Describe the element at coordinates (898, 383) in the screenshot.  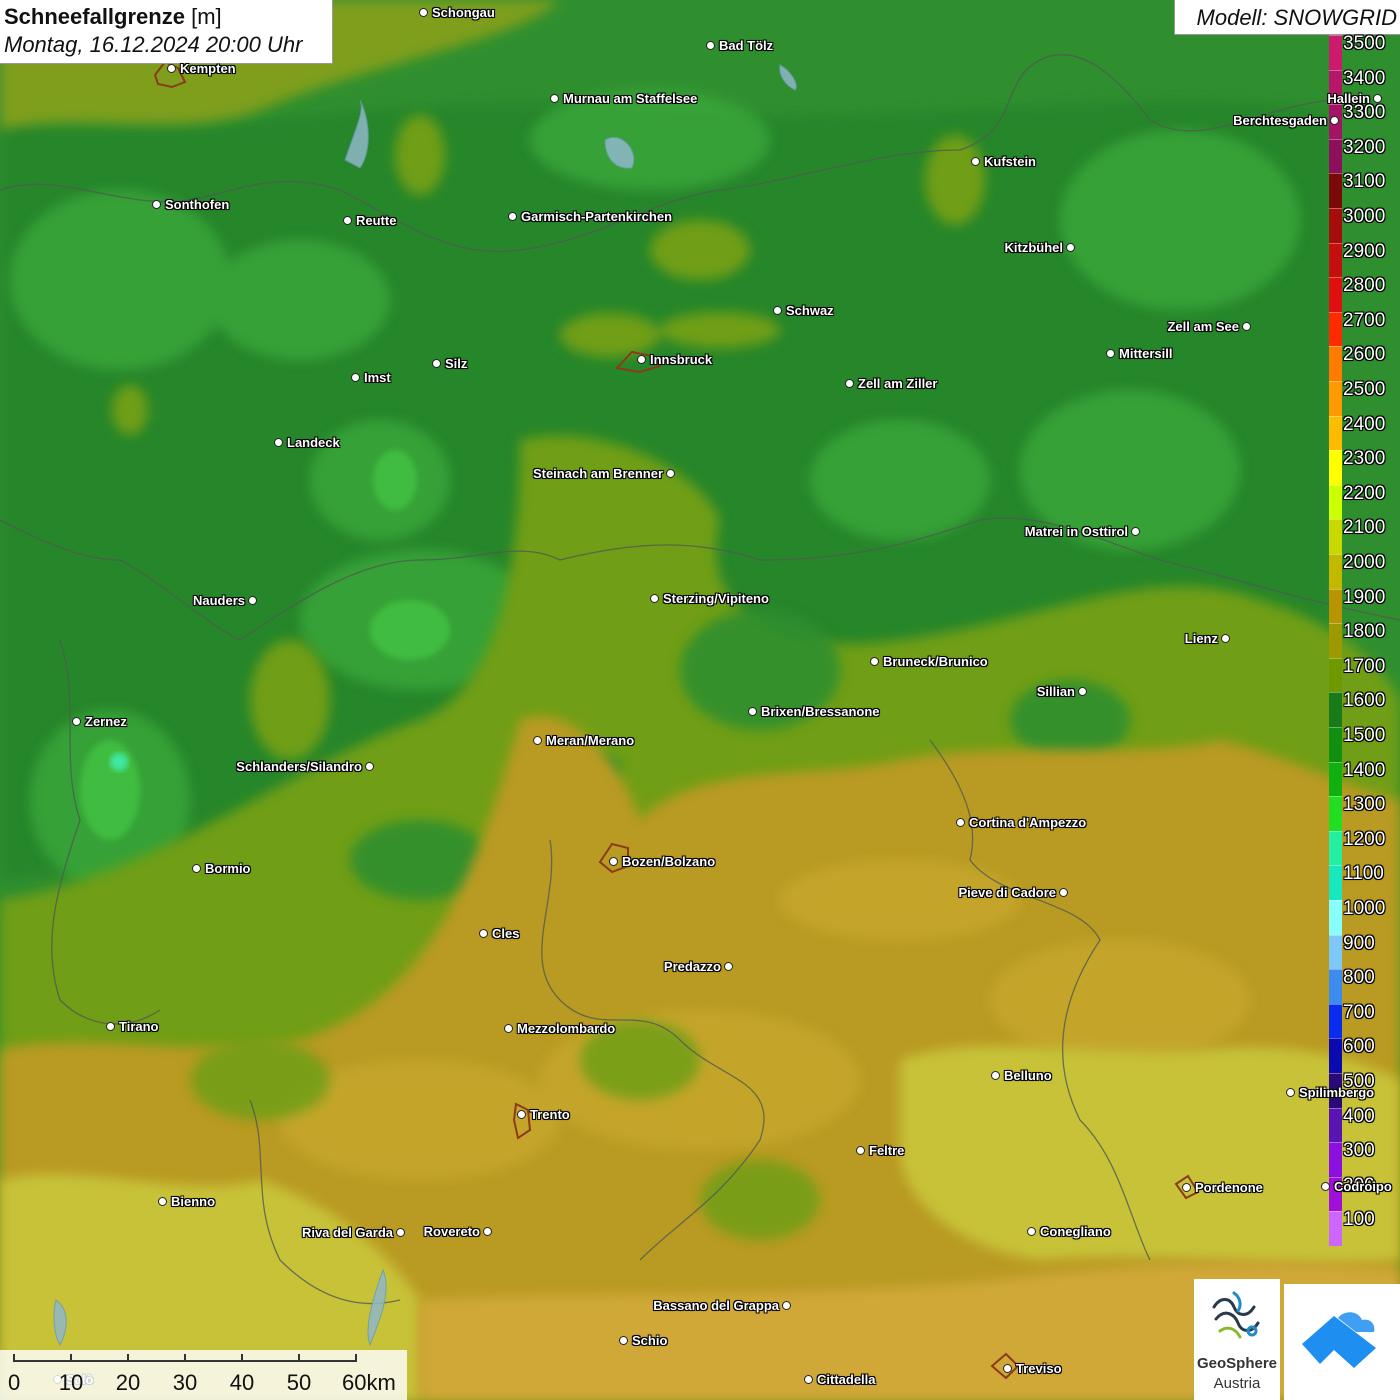
I see `place-label-zell-am-ziller: Zell am Ziller` at that location.